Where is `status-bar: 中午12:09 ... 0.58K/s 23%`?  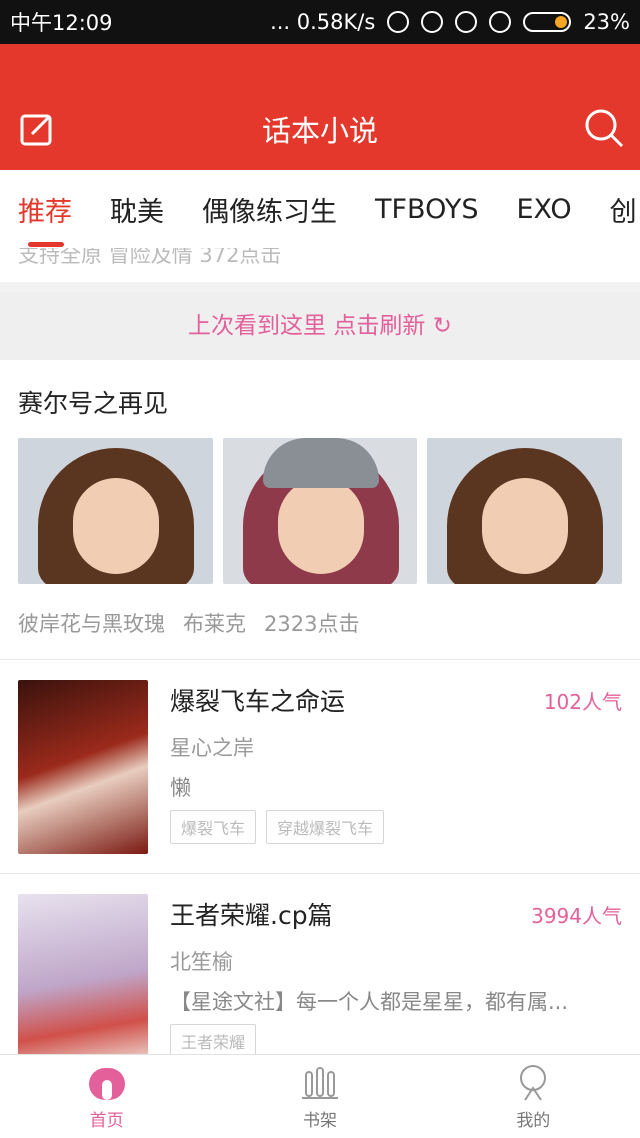
status-bar: 中午12:09 ... 0.58K/s 23% is located at coordinates (320, 22).